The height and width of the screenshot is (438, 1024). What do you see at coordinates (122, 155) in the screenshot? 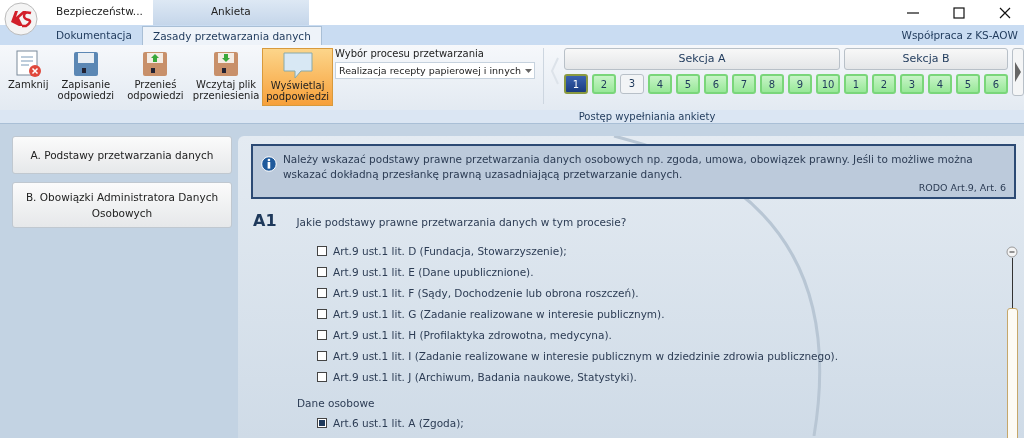
I see `sidebar-item: A. Podstawy przetwarzania danych` at bounding box center [122, 155].